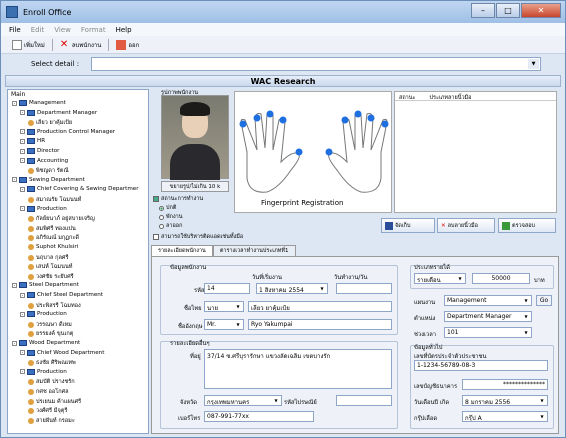  I want to click on tree-person-node: สายฝันท์ กรอมะ, so click(51, 421).